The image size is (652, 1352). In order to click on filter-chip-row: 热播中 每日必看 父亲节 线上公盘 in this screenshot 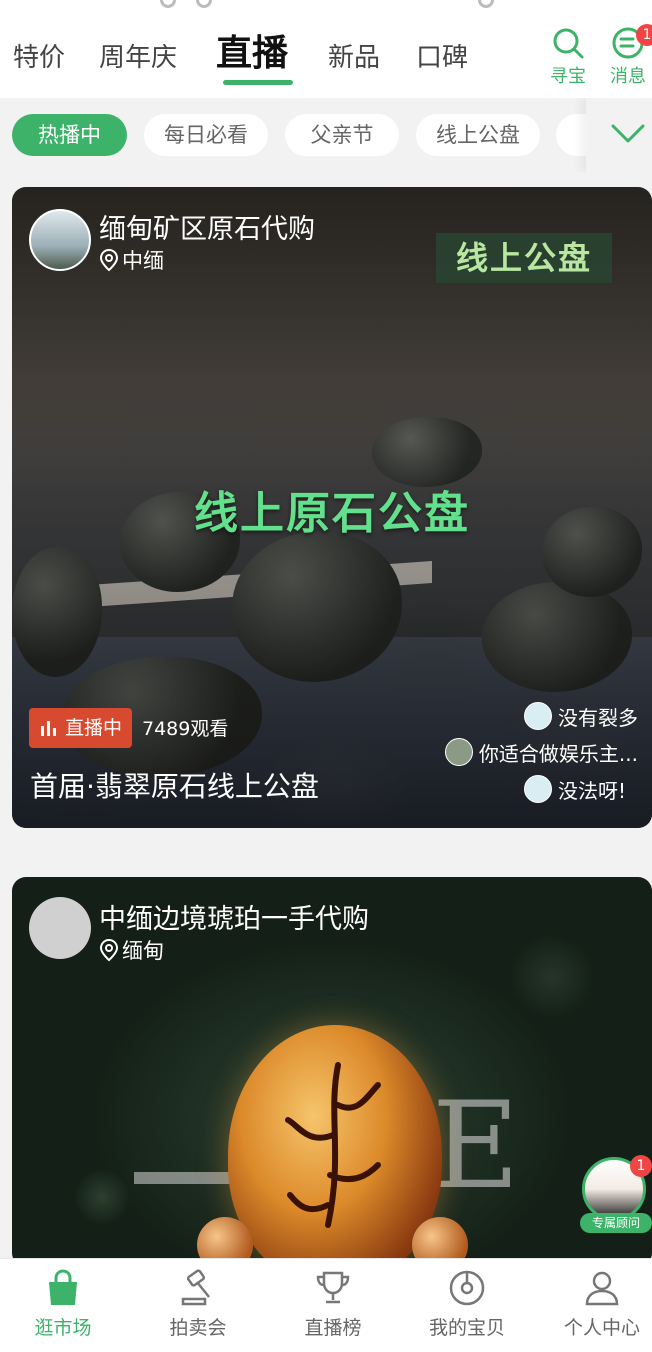, I will do `click(326, 135)`.